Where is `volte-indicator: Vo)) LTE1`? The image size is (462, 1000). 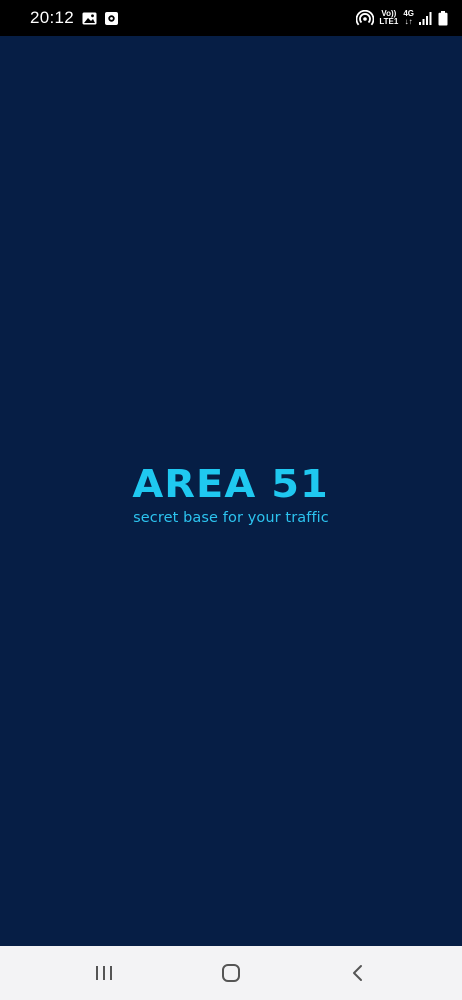
volte-indicator: Vo)) LTE1 is located at coordinates (389, 17).